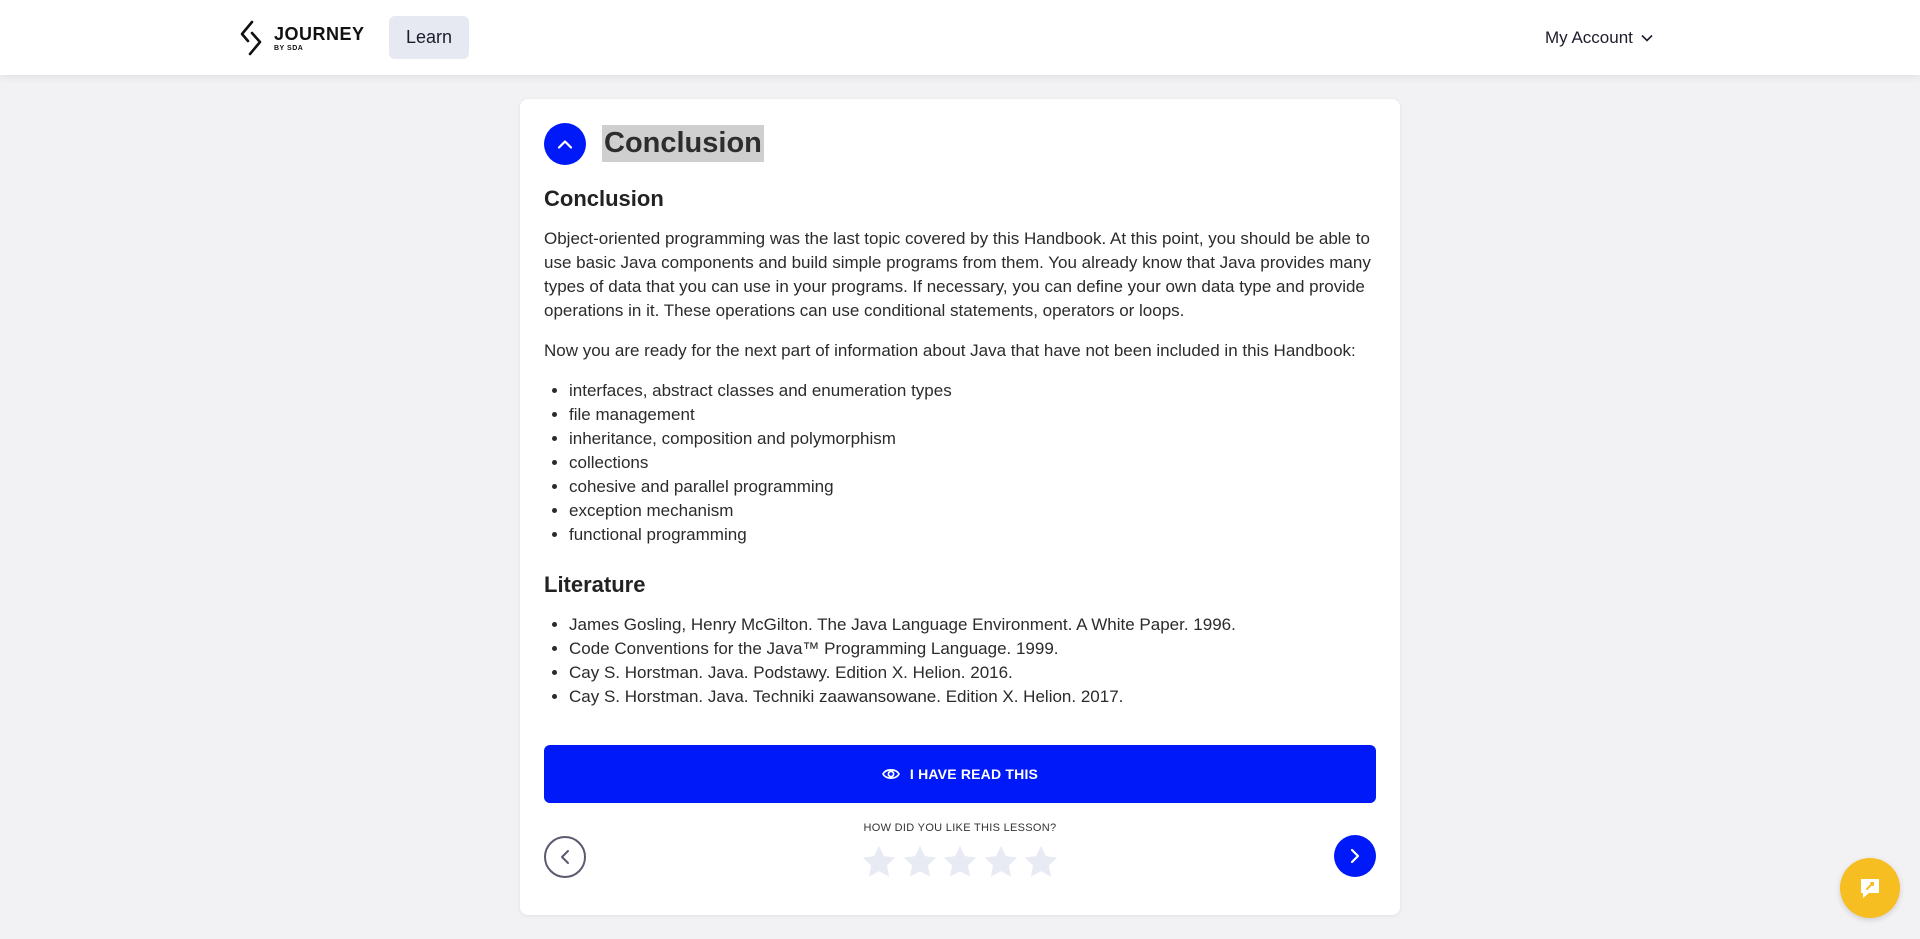 The height and width of the screenshot is (939, 1920). I want to click on read-button-label: I HAVE READ THIS, so click(974, 774).